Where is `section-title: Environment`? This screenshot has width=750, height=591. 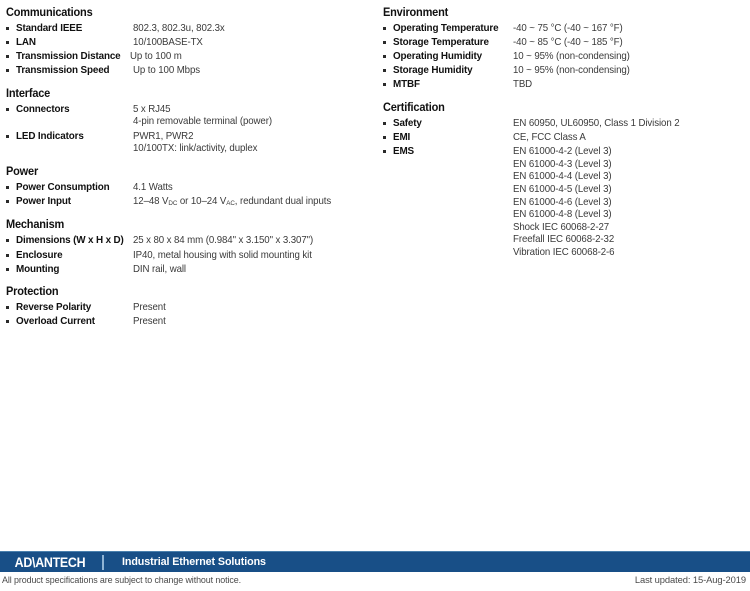
section-title: Environment is located at coordinates (416, 12).